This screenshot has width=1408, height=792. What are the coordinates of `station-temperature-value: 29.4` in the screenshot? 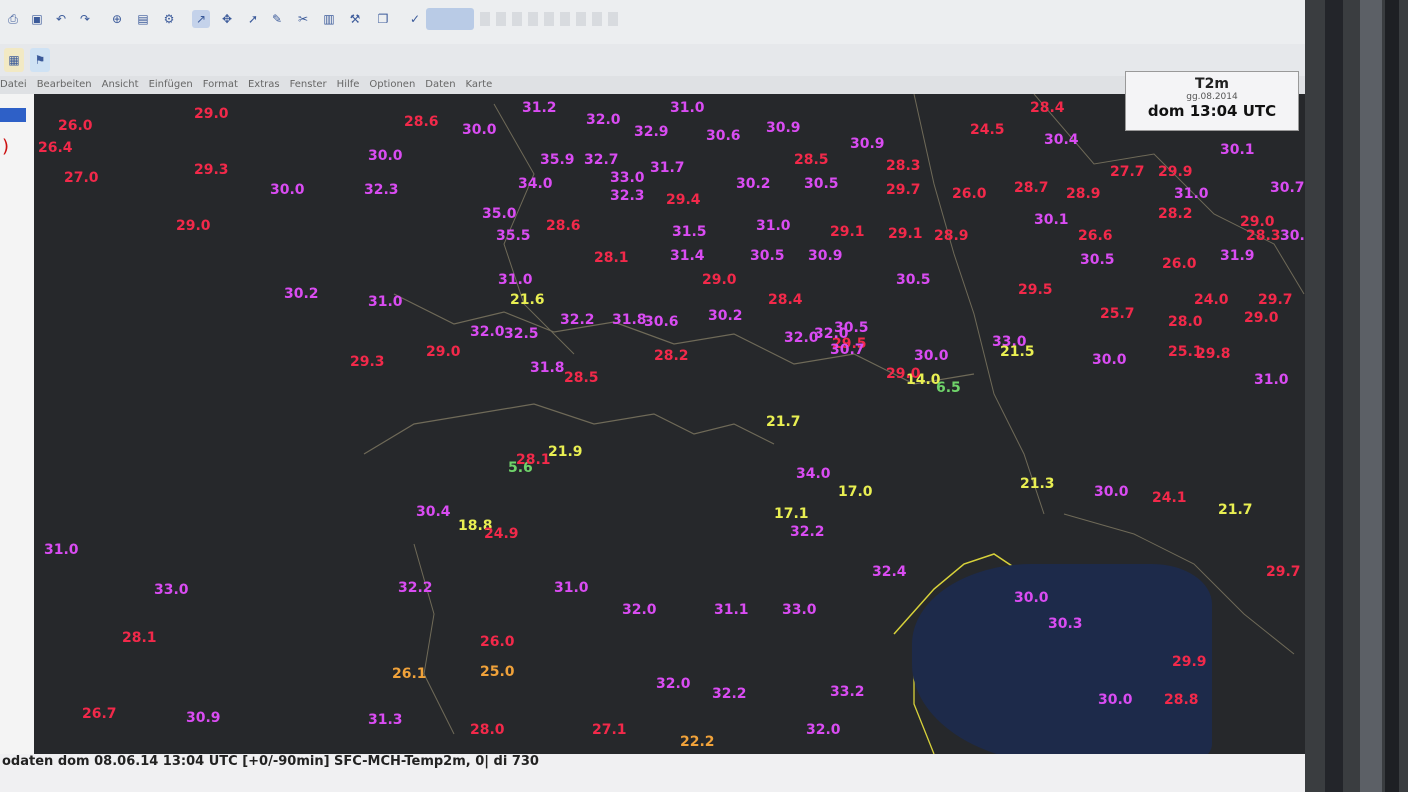 It's located at (683, 200).